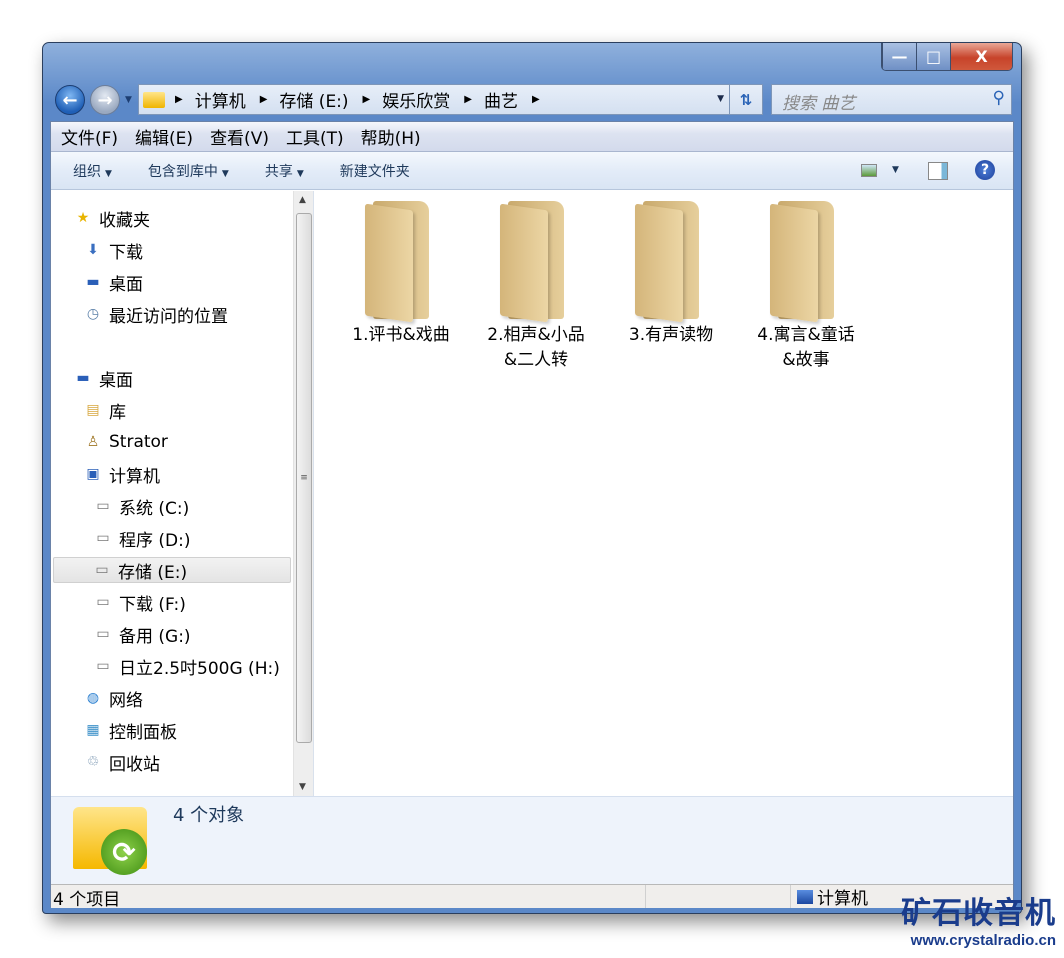  Describe the element at coordinates (83, 218) in the screenshot. I see `star-icon: ★` at that location.